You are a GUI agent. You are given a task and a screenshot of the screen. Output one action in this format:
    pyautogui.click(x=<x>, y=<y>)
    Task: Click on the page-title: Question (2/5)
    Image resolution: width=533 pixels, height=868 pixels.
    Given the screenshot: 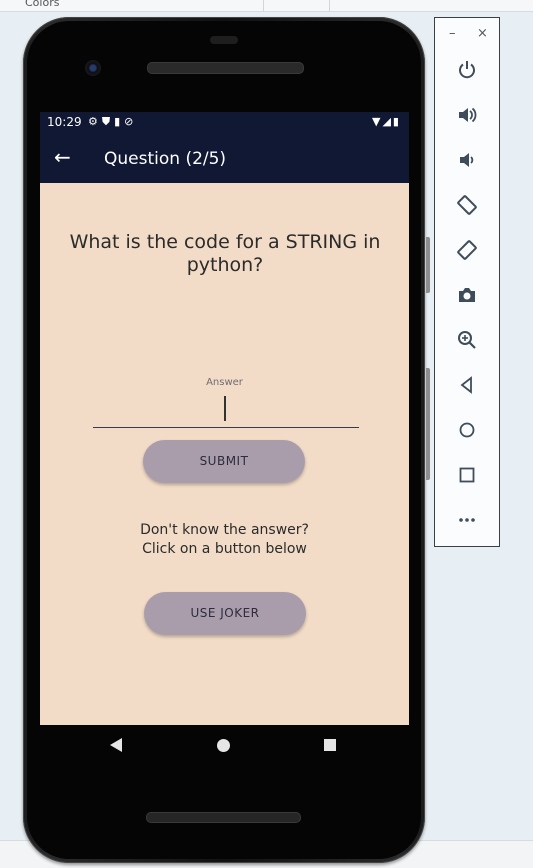 What is the action you would take?
    pyautogui.click(x=165, y=159)
    